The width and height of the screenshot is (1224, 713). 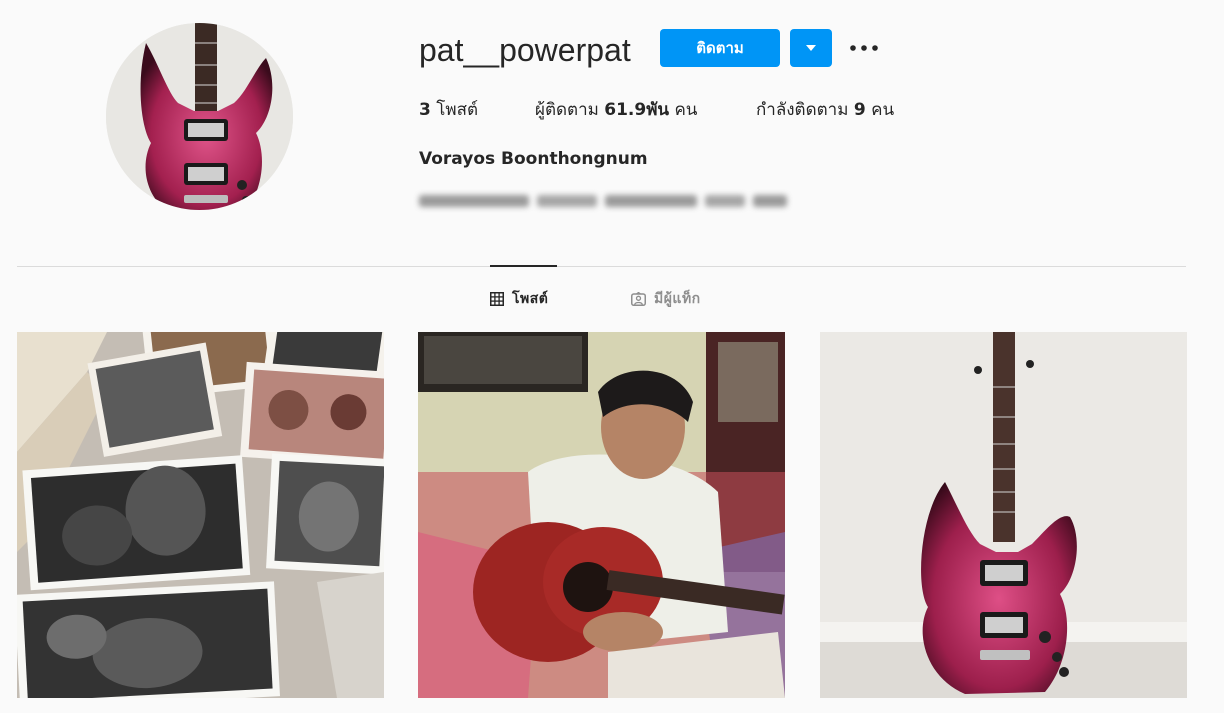 I want to click on more-options-button, so click(x=864, y=48).